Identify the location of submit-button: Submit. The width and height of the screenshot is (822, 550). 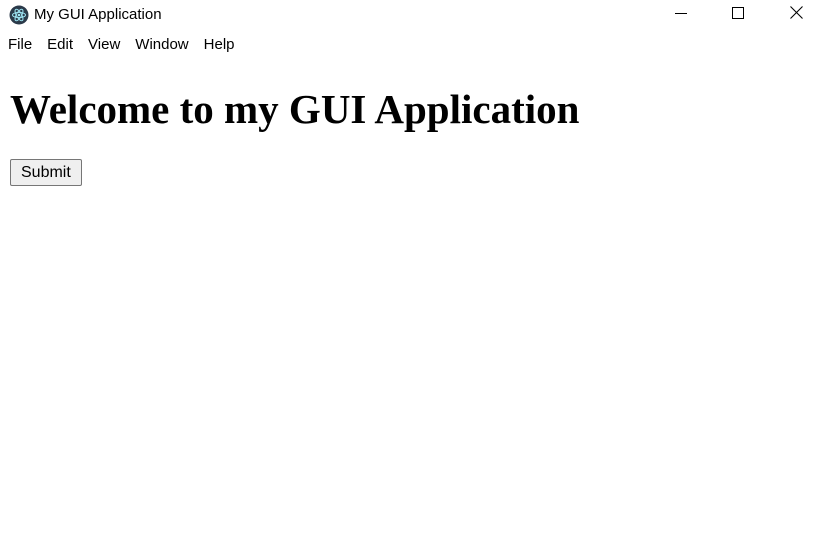
(46, 172).